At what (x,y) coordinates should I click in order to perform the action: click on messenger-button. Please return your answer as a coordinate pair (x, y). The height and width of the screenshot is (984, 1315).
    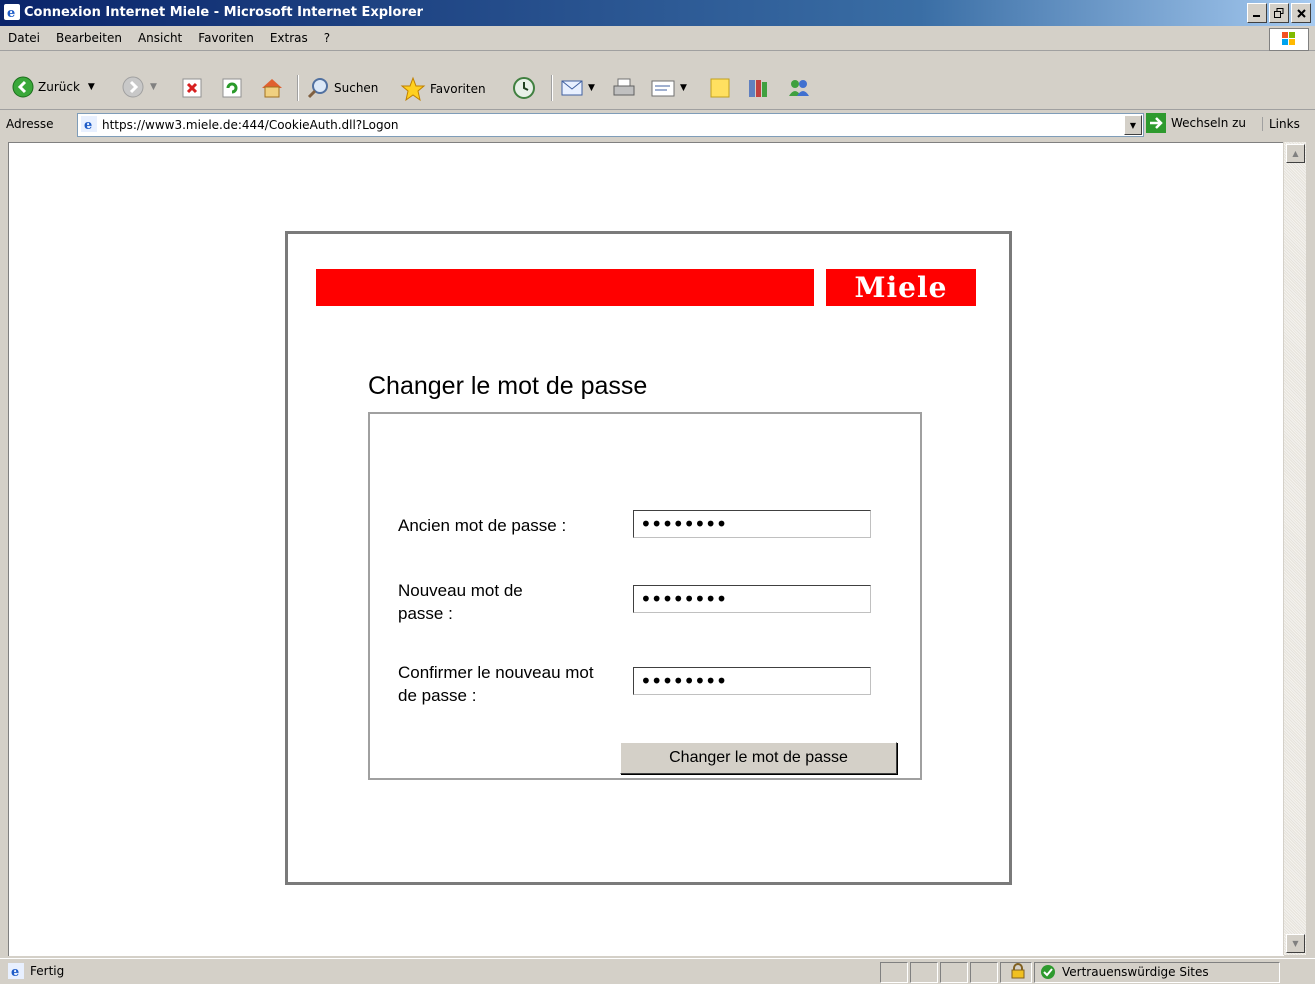
    Looking at the image, I should click on (799, 88).